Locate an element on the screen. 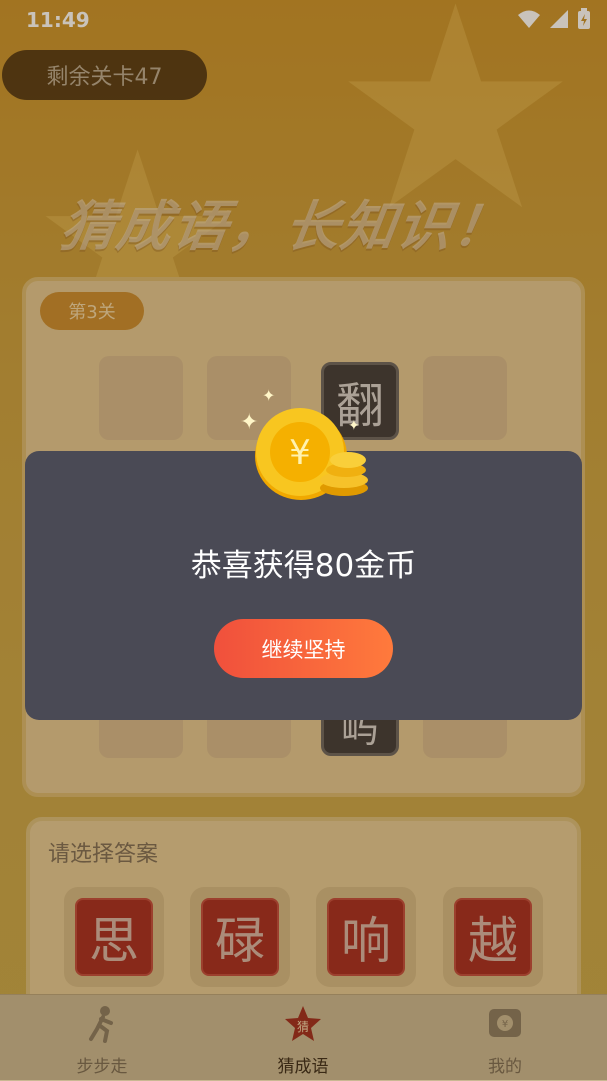 The image size is (607, 1081). coin-reward-illustration: ¥ ✦ ✦ ✦ is located at coordinates (306, 445).